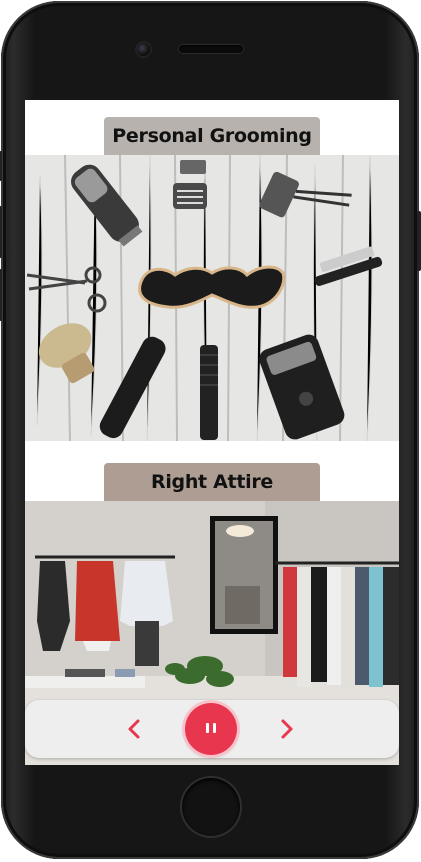 Image resolution: width=421 pixels, height=862 pixels. Describe the element at coordinates (143, 49) in the screenshot. I see `front-camera` at that location.